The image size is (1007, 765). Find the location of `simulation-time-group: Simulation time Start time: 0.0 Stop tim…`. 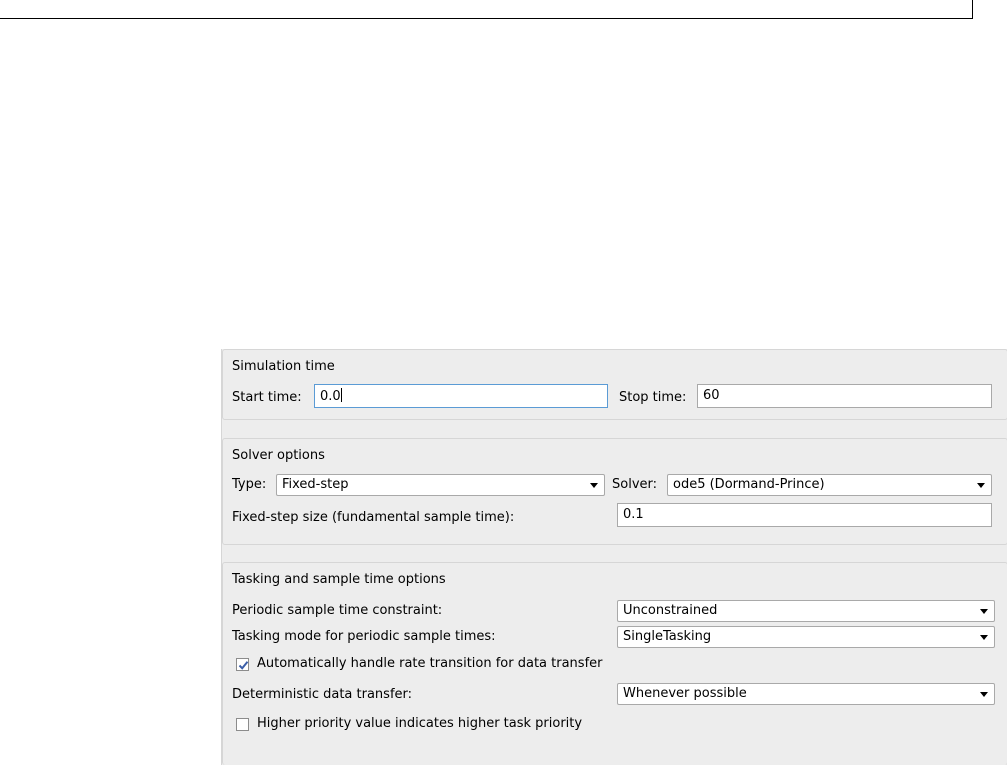

simulation-time-group: Simulation time Start time: 0.0 Stop tim… is located at coordinates (614, 384).